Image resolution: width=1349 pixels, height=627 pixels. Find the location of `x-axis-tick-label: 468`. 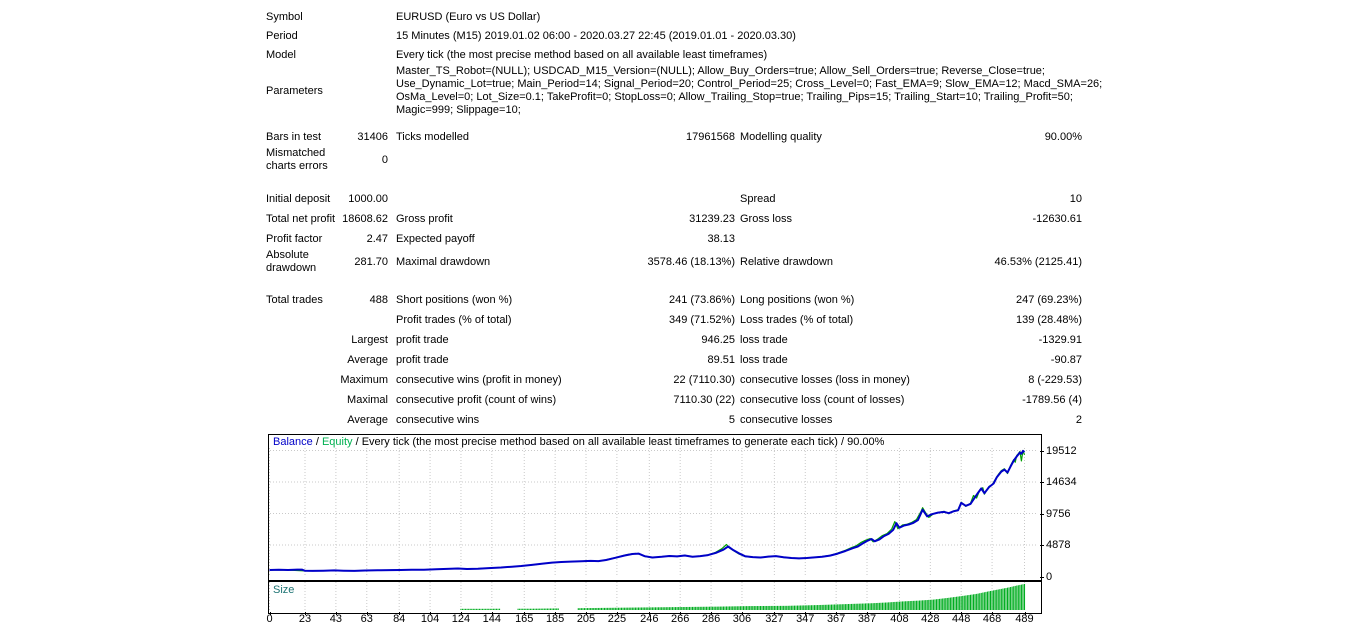

x-axis-tick-label: 468 is located at coordinates (992, 619).